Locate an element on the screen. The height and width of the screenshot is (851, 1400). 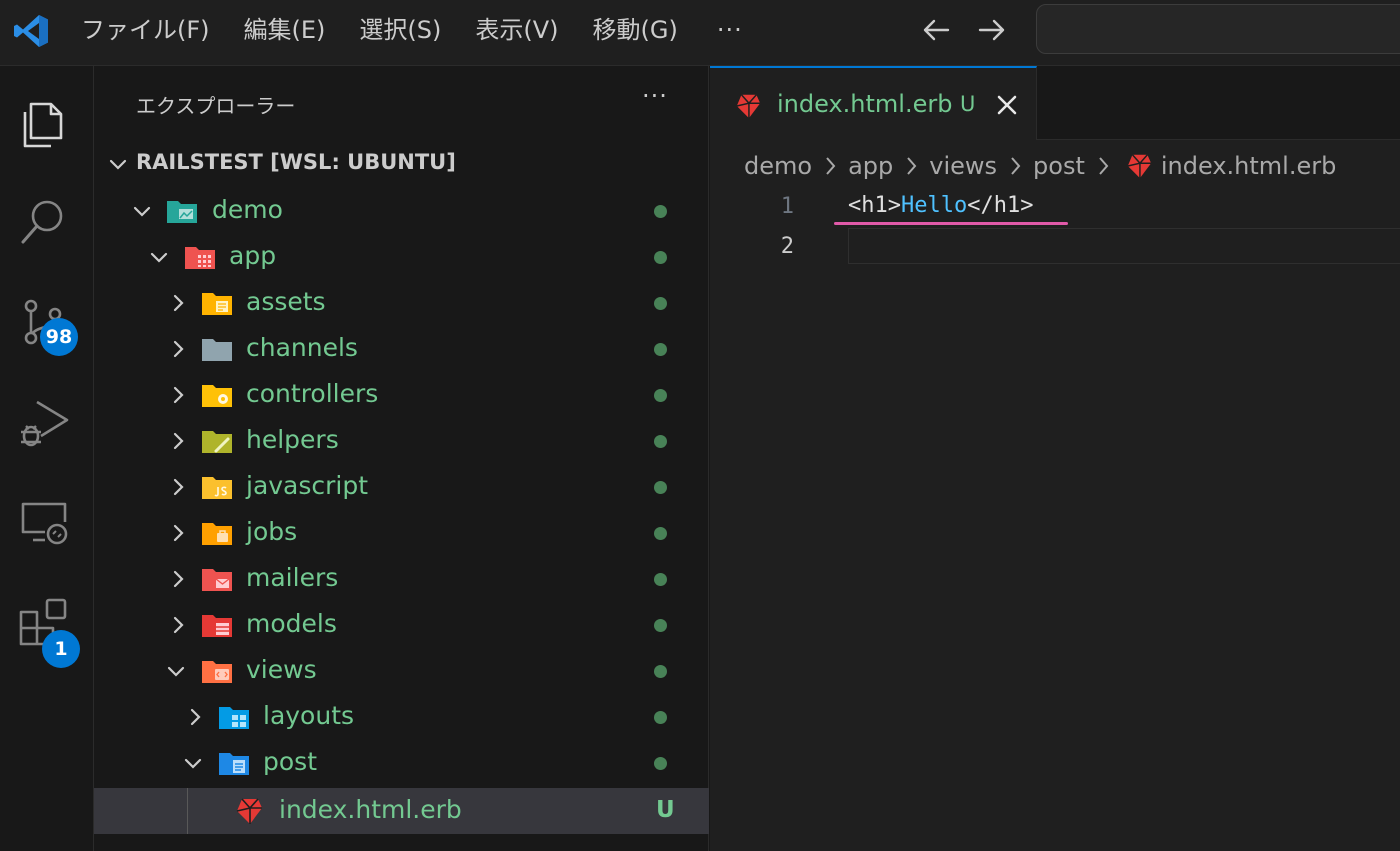
breadcrumb-post: post is located at coordinates (1059, 166).